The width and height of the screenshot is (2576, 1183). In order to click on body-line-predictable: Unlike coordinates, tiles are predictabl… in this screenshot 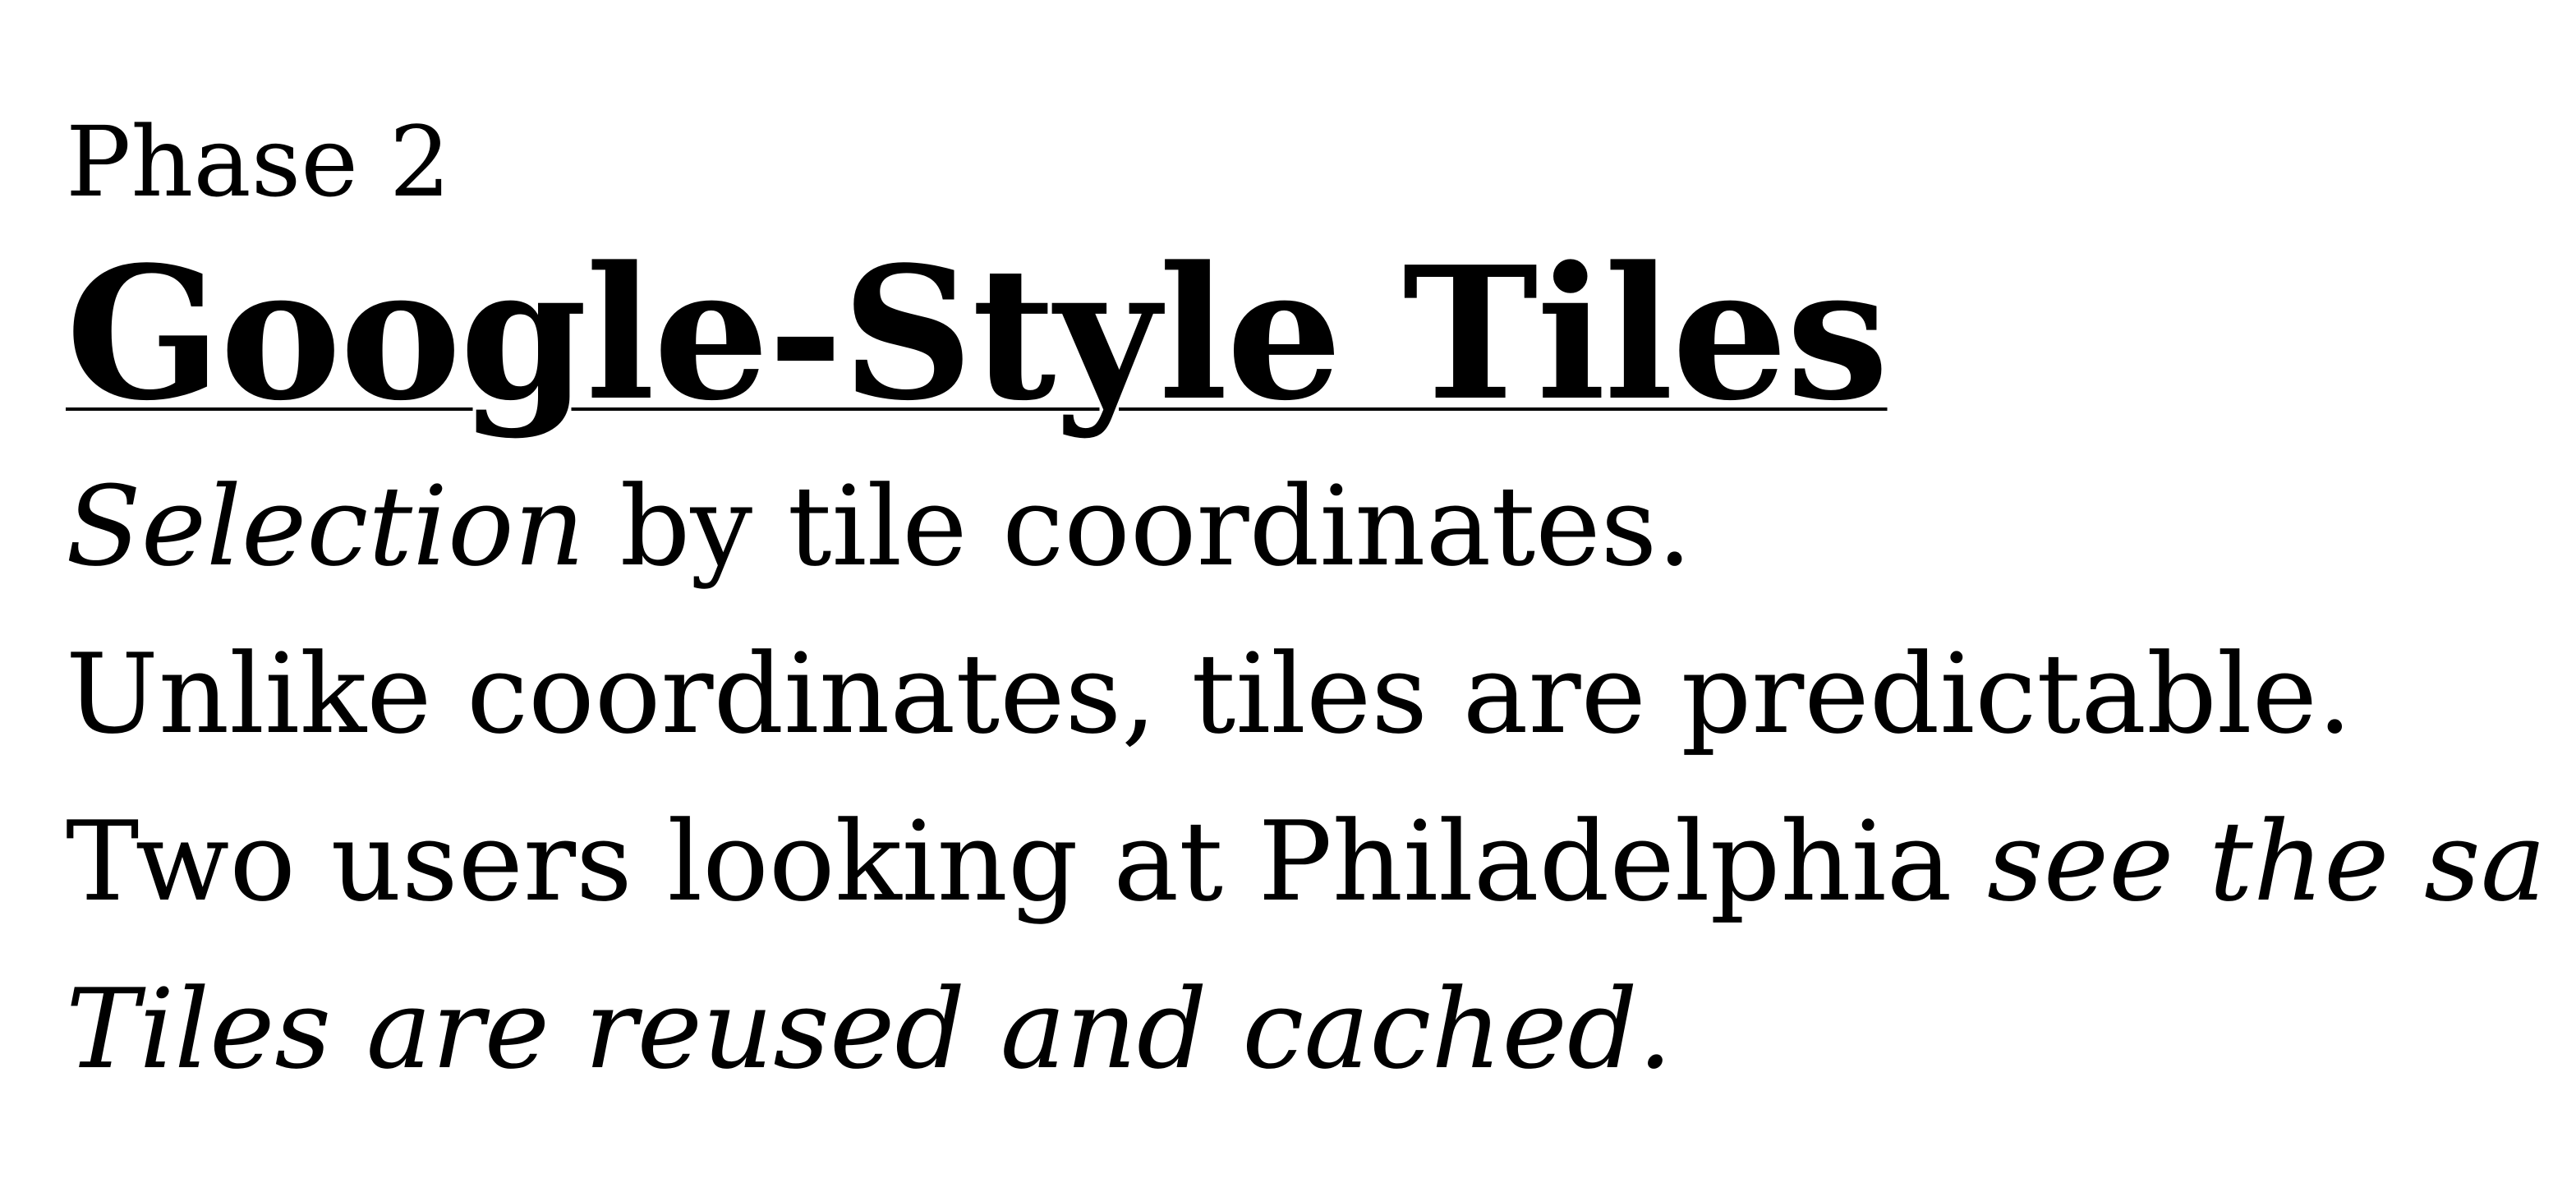, I will do `click(1209, 694)`.